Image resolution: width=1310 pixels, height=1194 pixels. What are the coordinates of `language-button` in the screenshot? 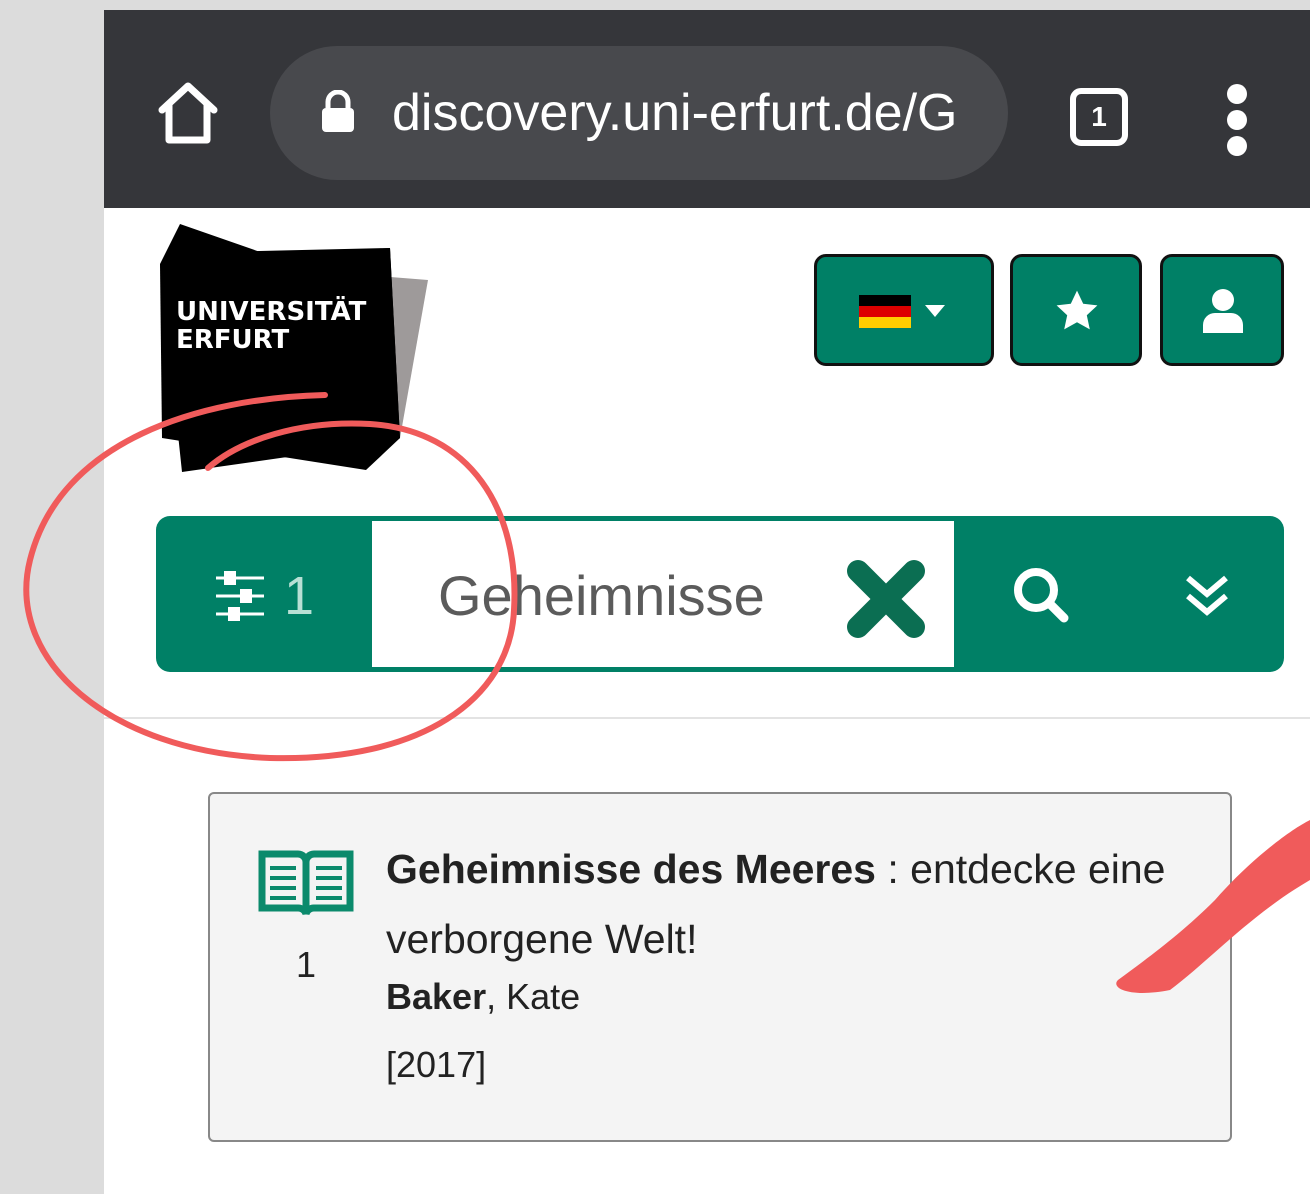 It's located at (904, 310).